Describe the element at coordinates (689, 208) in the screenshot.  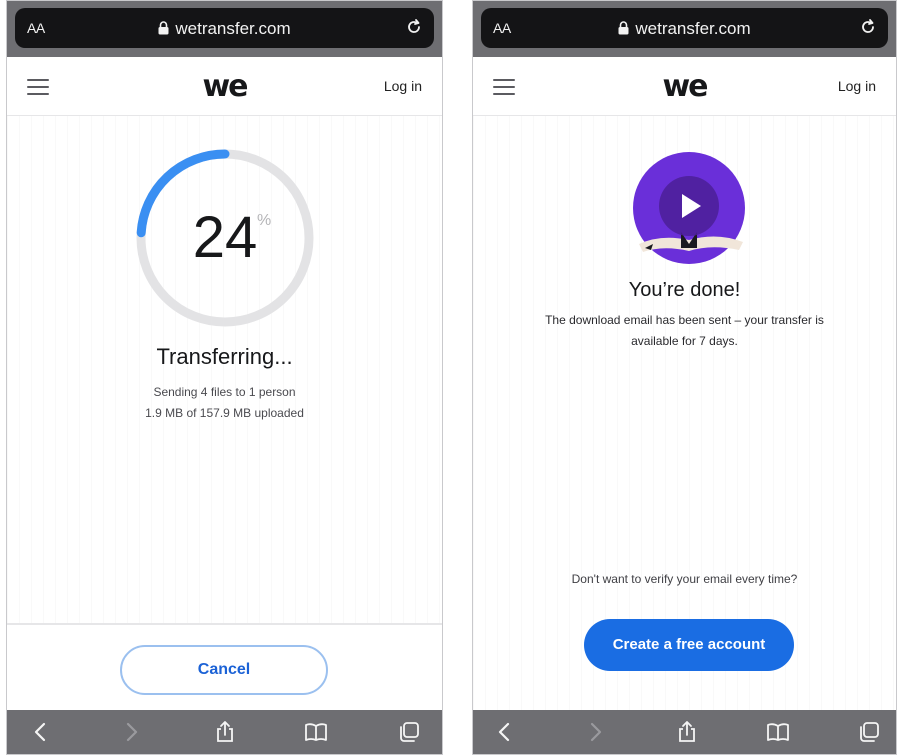
I see `video-thumbnail` at that location.